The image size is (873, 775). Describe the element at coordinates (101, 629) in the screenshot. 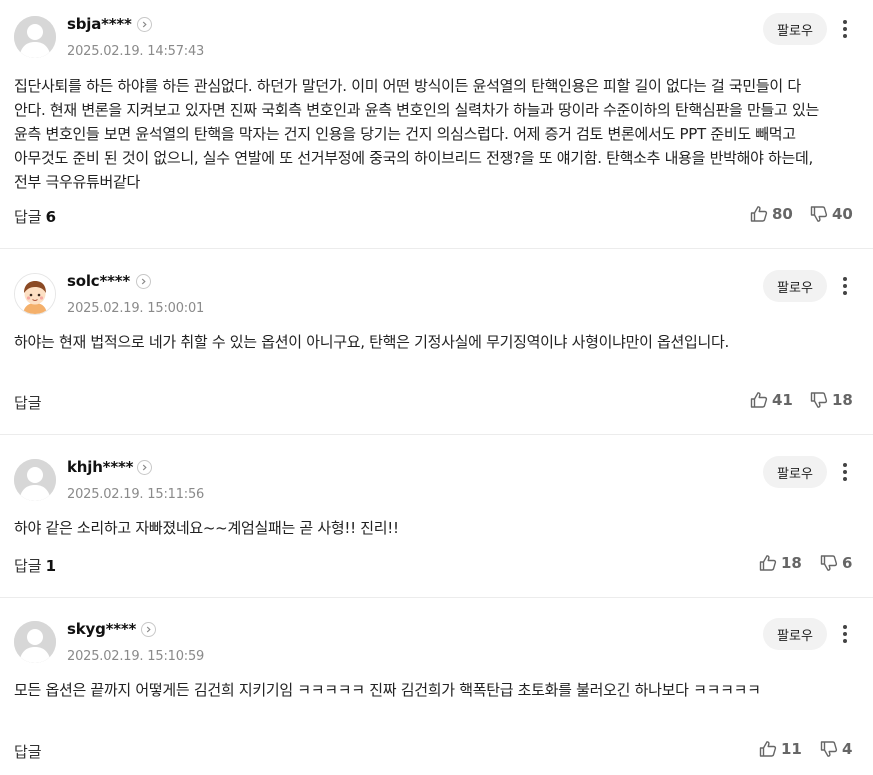

I see `comment-username: skyg****` at that location.